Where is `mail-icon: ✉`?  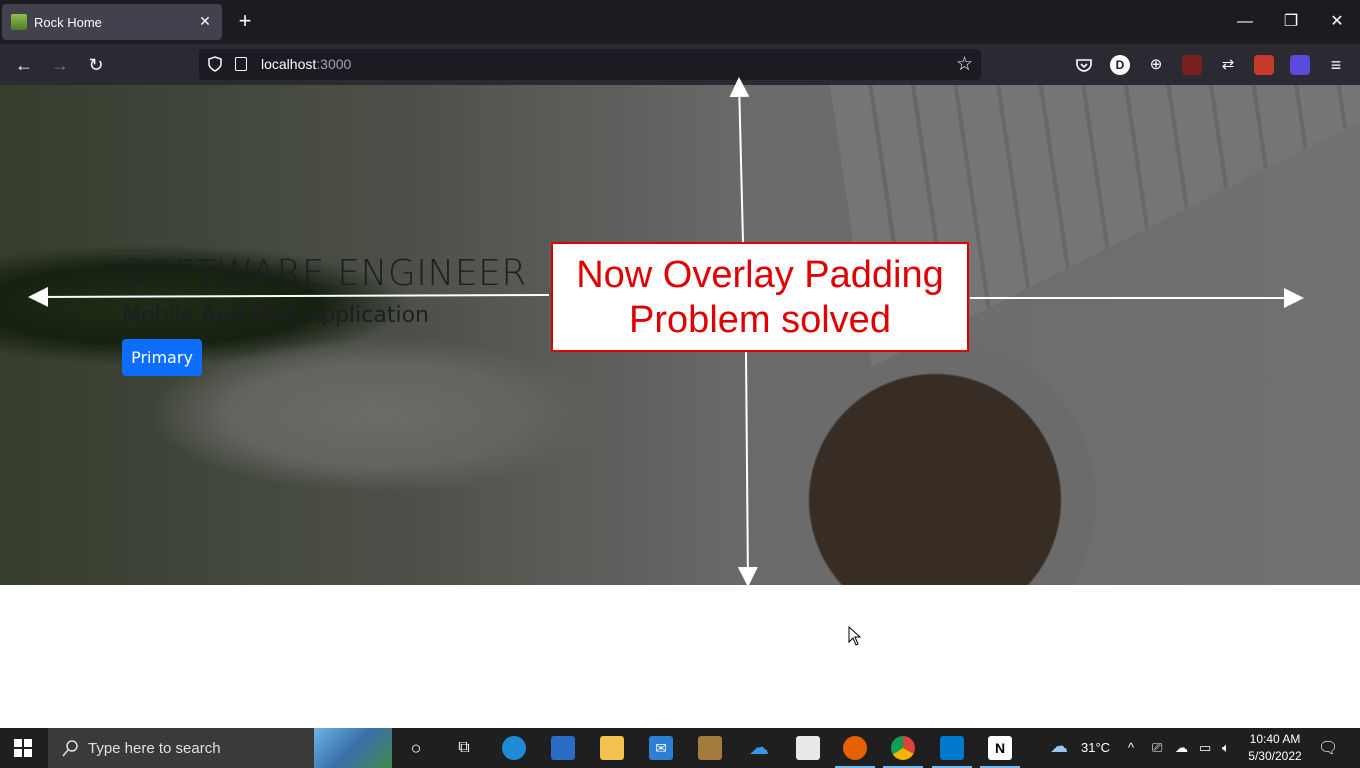
mail-icon: ✉ is located at coordinates (661, 748).